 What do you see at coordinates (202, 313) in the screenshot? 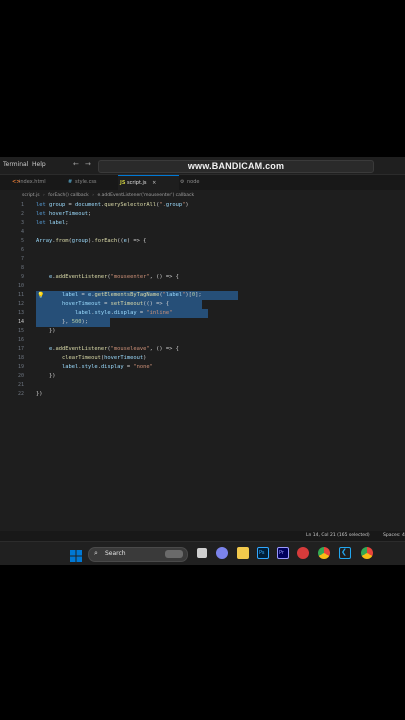
I see `code-line: 13 label.style.display = "inline"` at bounding box center [202, 313].